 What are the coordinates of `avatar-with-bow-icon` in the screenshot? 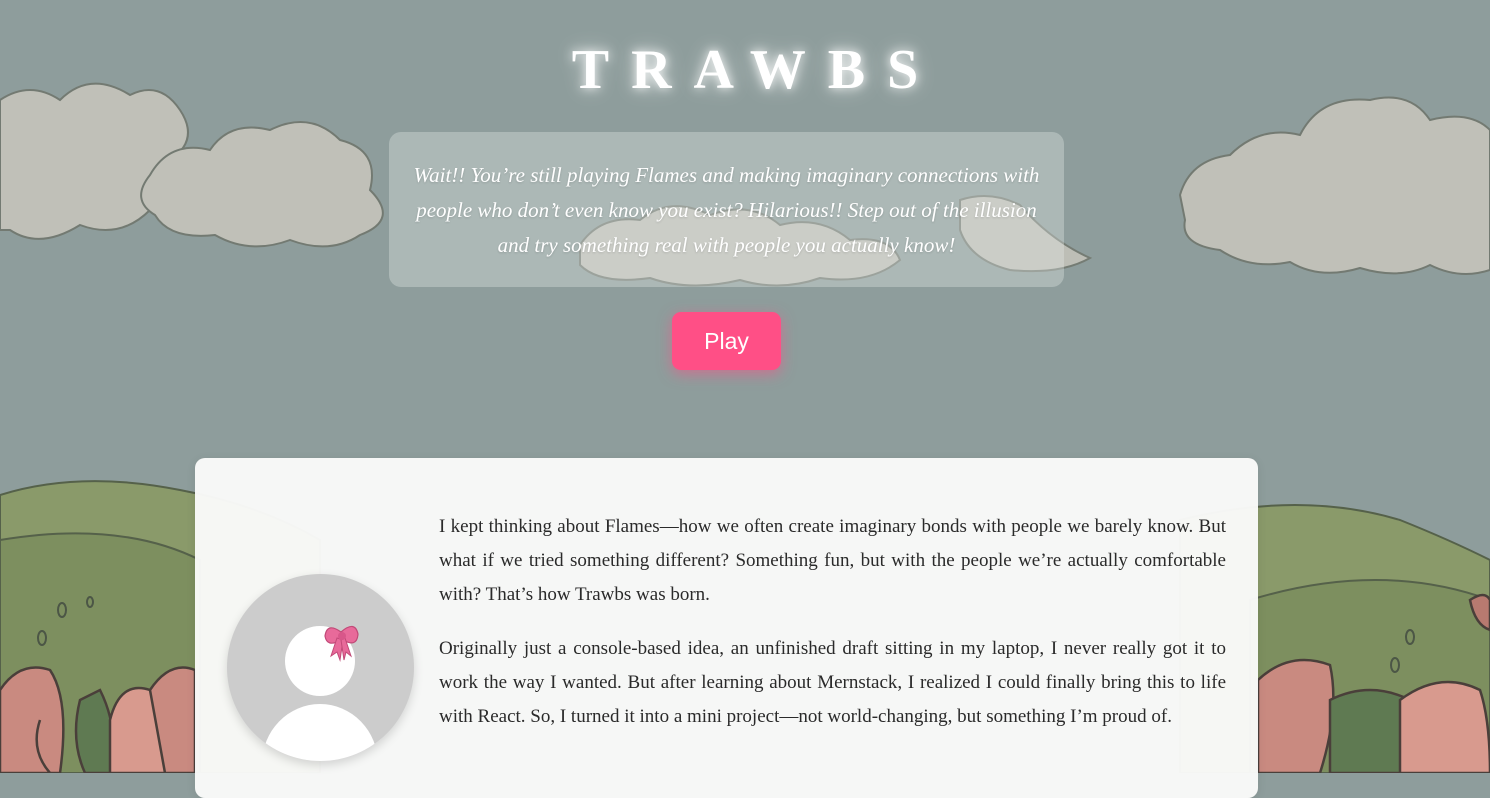 It's located at (320, 693).